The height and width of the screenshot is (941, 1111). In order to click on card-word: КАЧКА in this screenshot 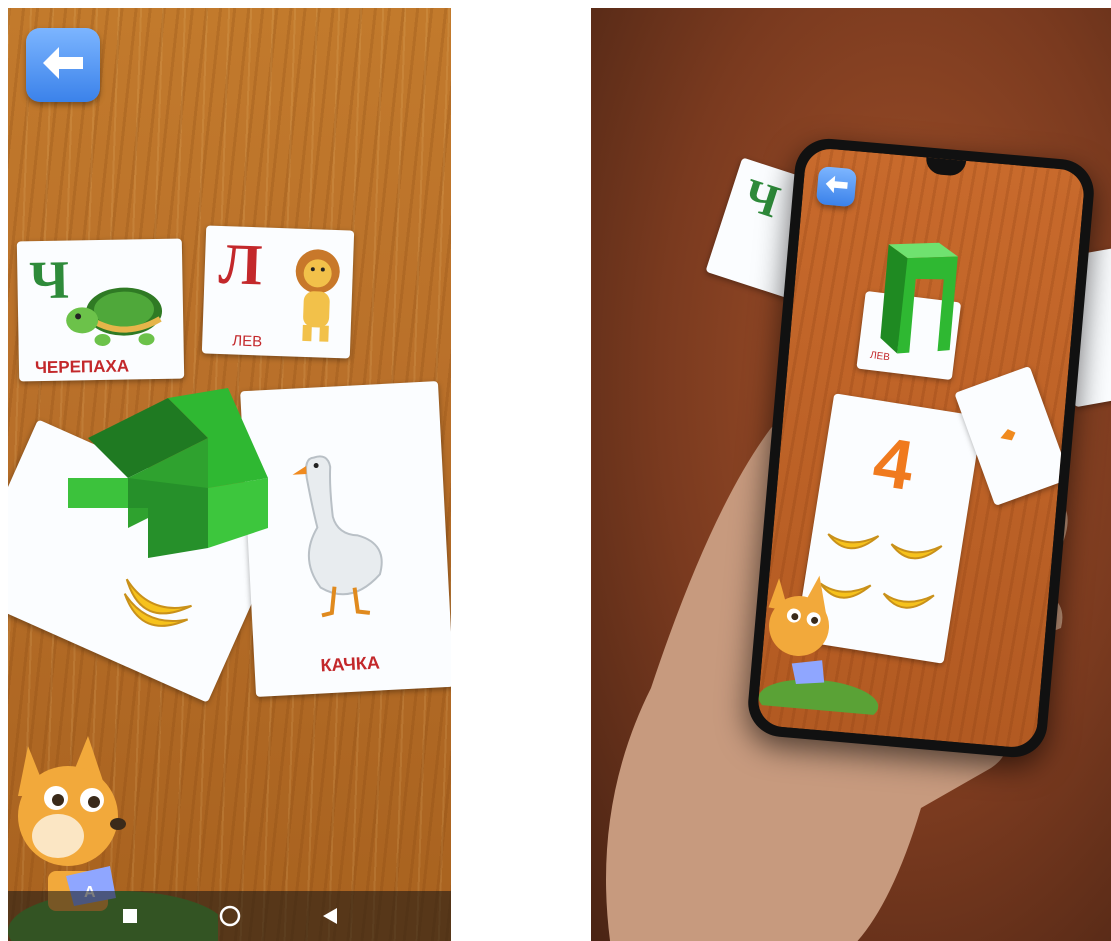, I will do `click(350, 664)`.